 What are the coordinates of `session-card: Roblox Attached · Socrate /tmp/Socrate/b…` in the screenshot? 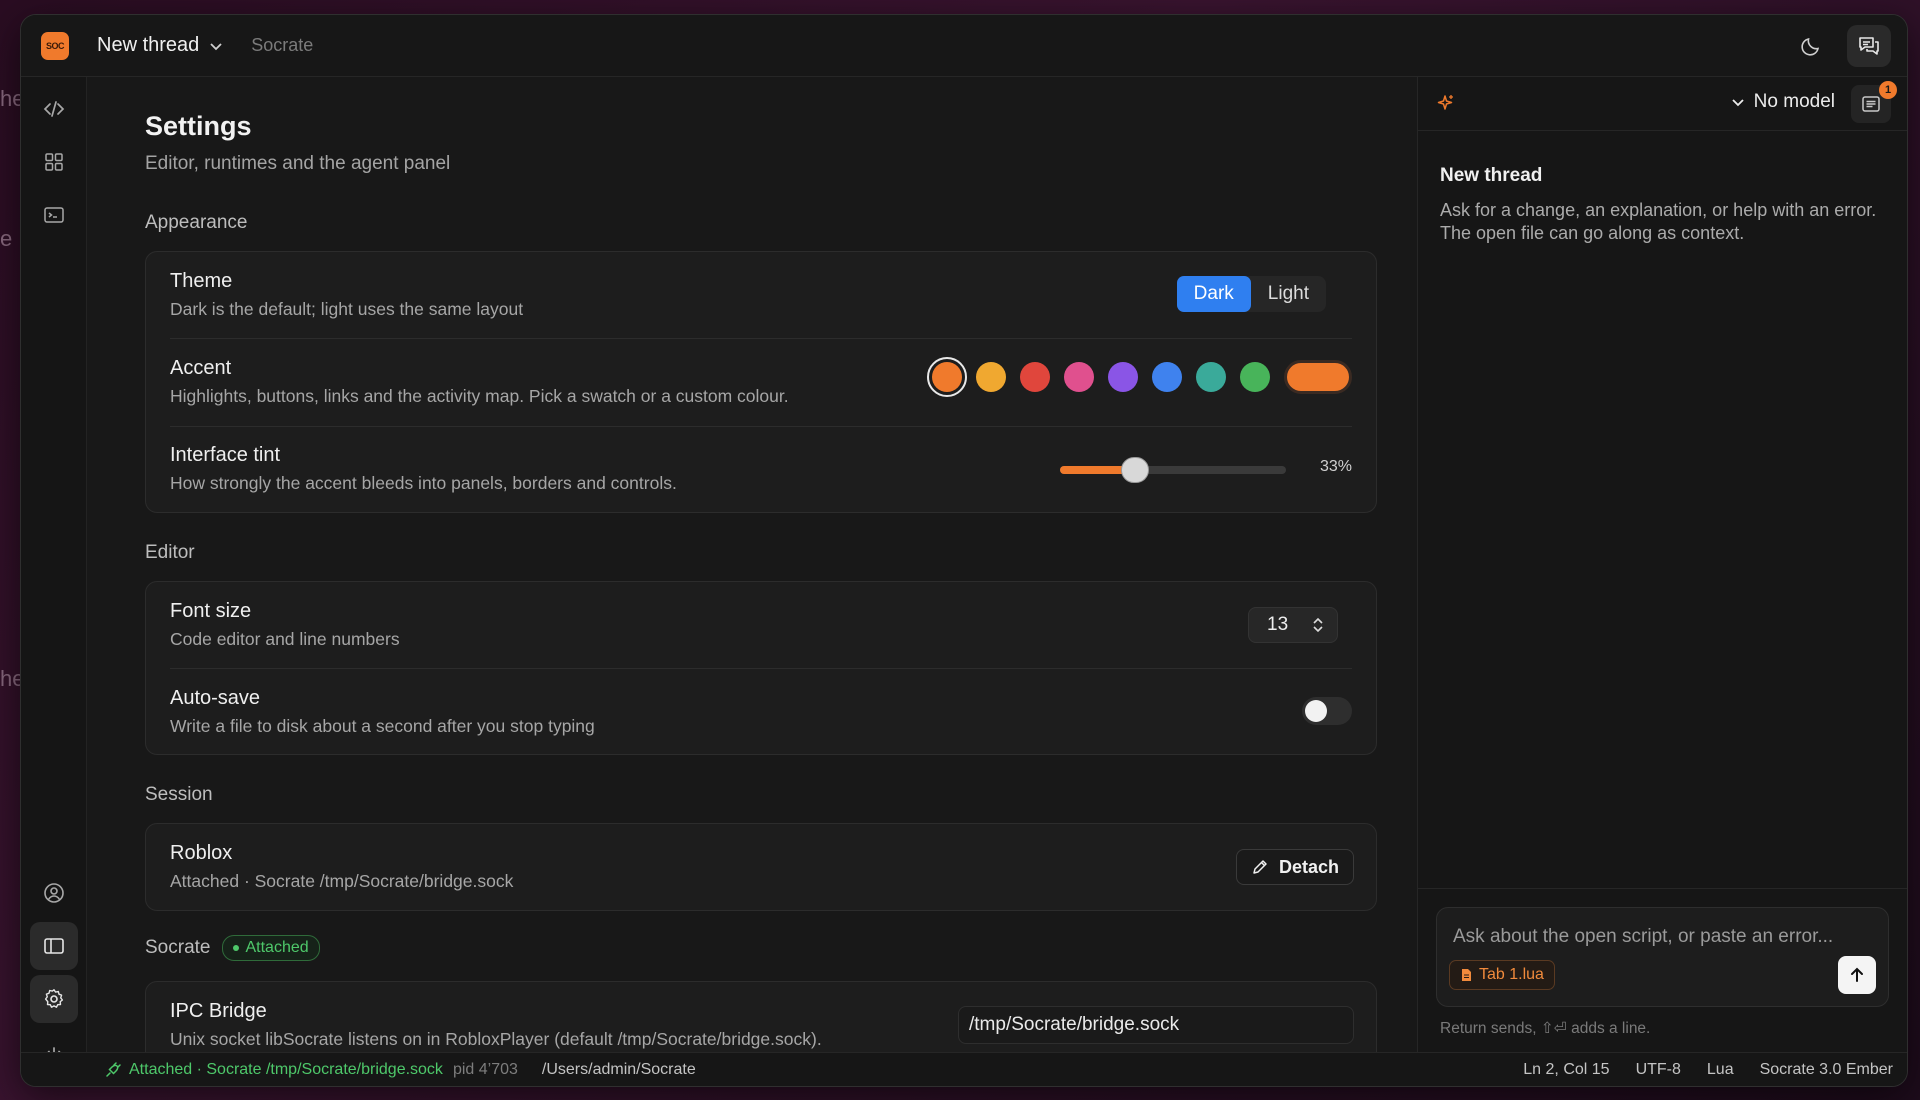 It's located at (761, 867).